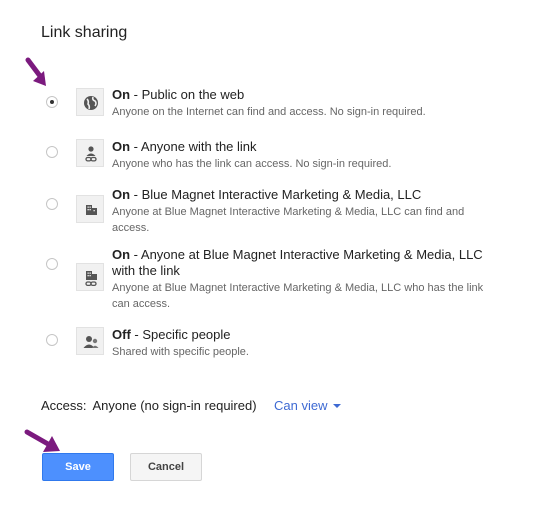  Describe the element at coordinates (193, 146) in the screenshot. I see `option-label: - Anyone with the link` at that location.